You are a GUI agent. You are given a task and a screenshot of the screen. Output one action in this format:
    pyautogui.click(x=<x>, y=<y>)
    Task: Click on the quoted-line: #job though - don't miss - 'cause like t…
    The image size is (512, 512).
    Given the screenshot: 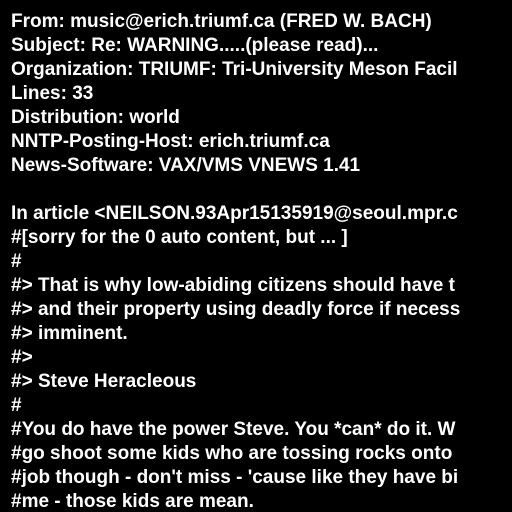 What is the action you would take?
    pyautogui.click(x=235, y=477)
    